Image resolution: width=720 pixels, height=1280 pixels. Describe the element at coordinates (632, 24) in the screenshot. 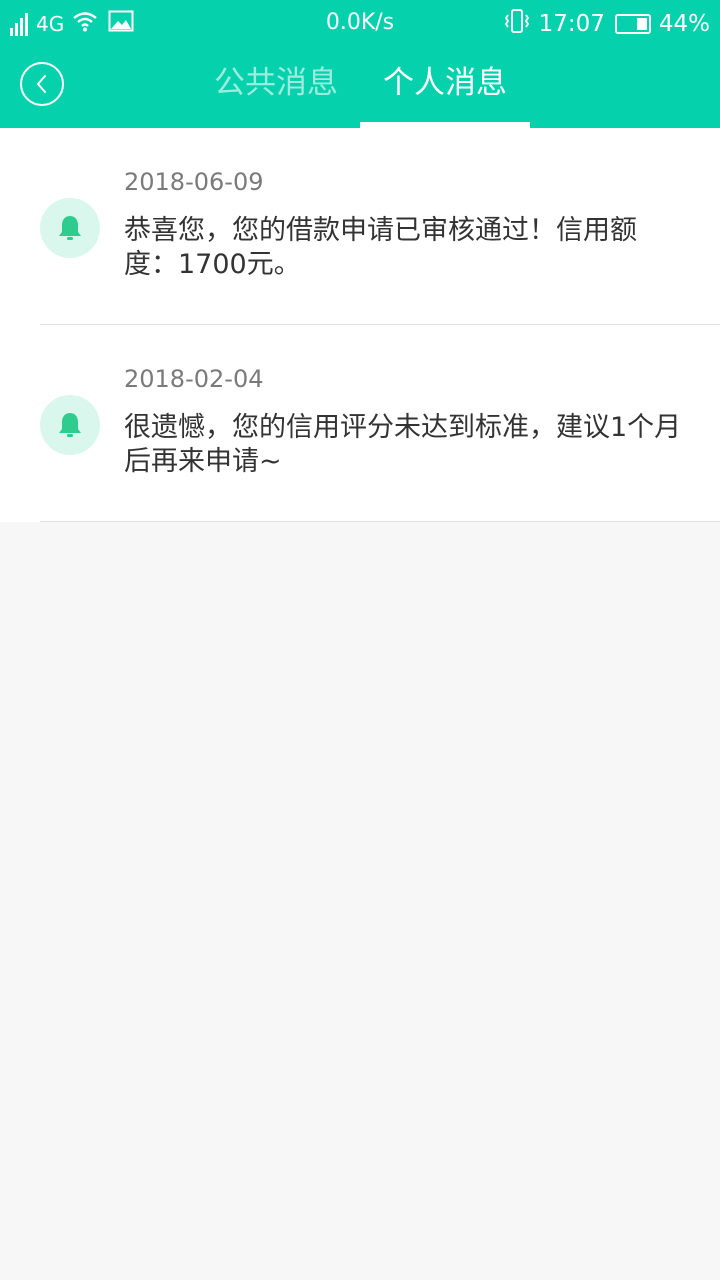

I see `battery-icon` at that location.